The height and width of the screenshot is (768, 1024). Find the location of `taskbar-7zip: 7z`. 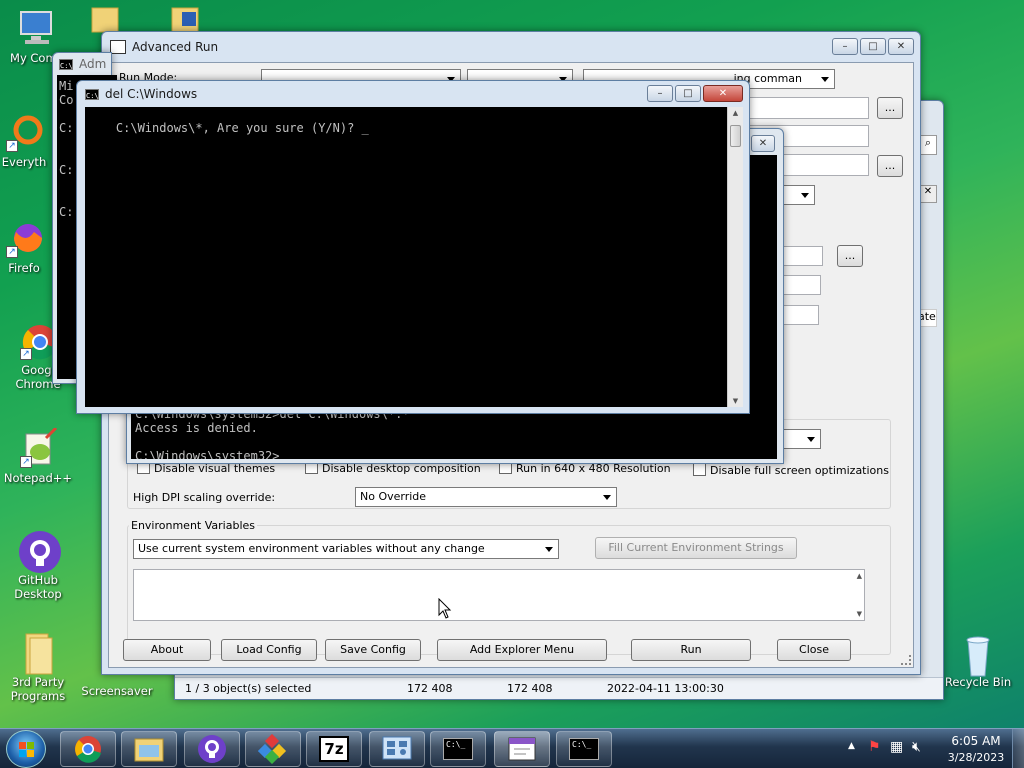

taskbar-7zip: 7z is located at coordinates (334, 749).